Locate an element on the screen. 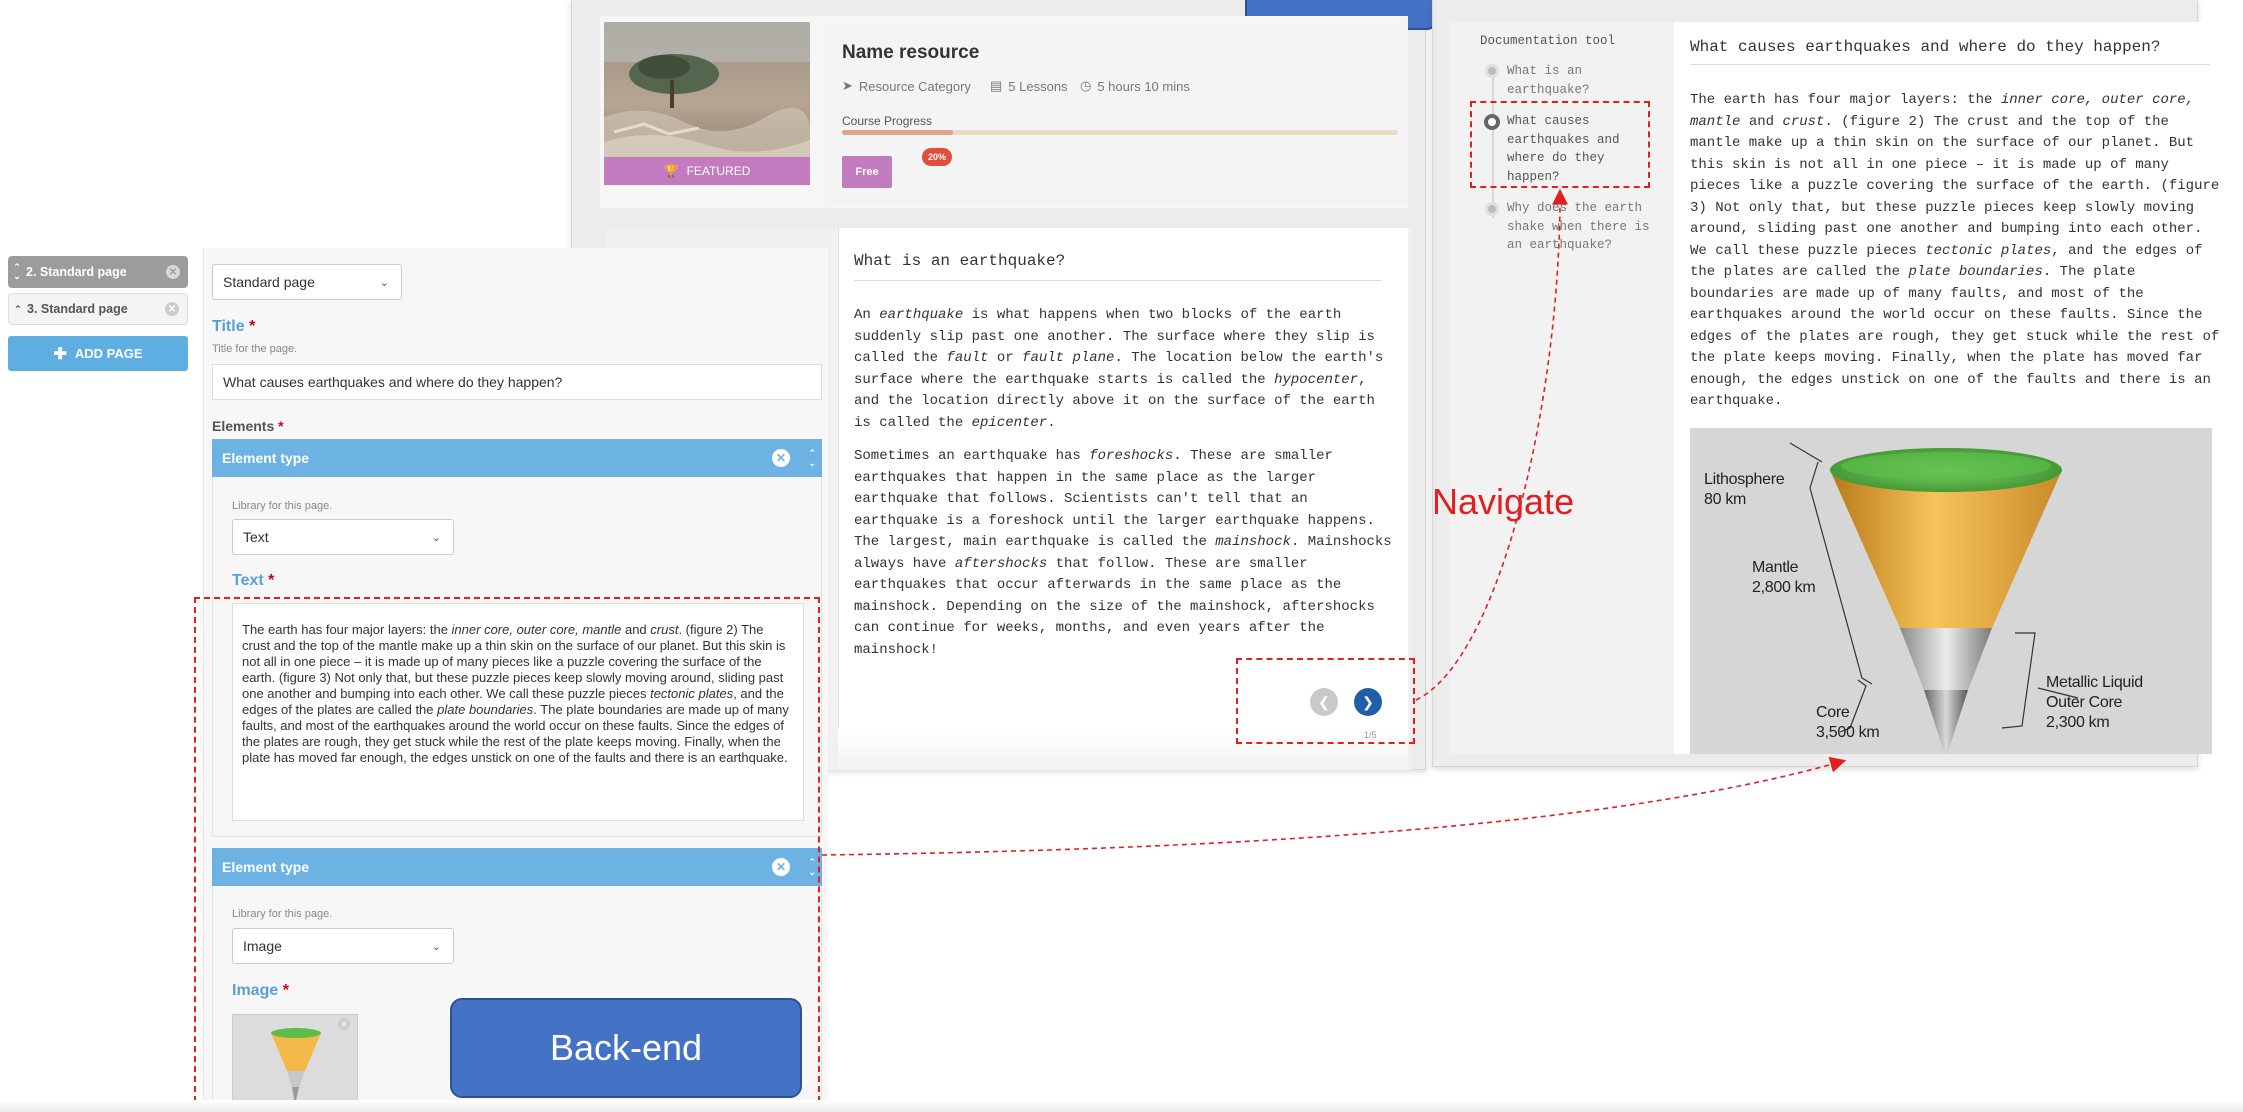 The width and height of the screenshot is (2243, 1112). render-arrow is located at coordinates (1334, 806).